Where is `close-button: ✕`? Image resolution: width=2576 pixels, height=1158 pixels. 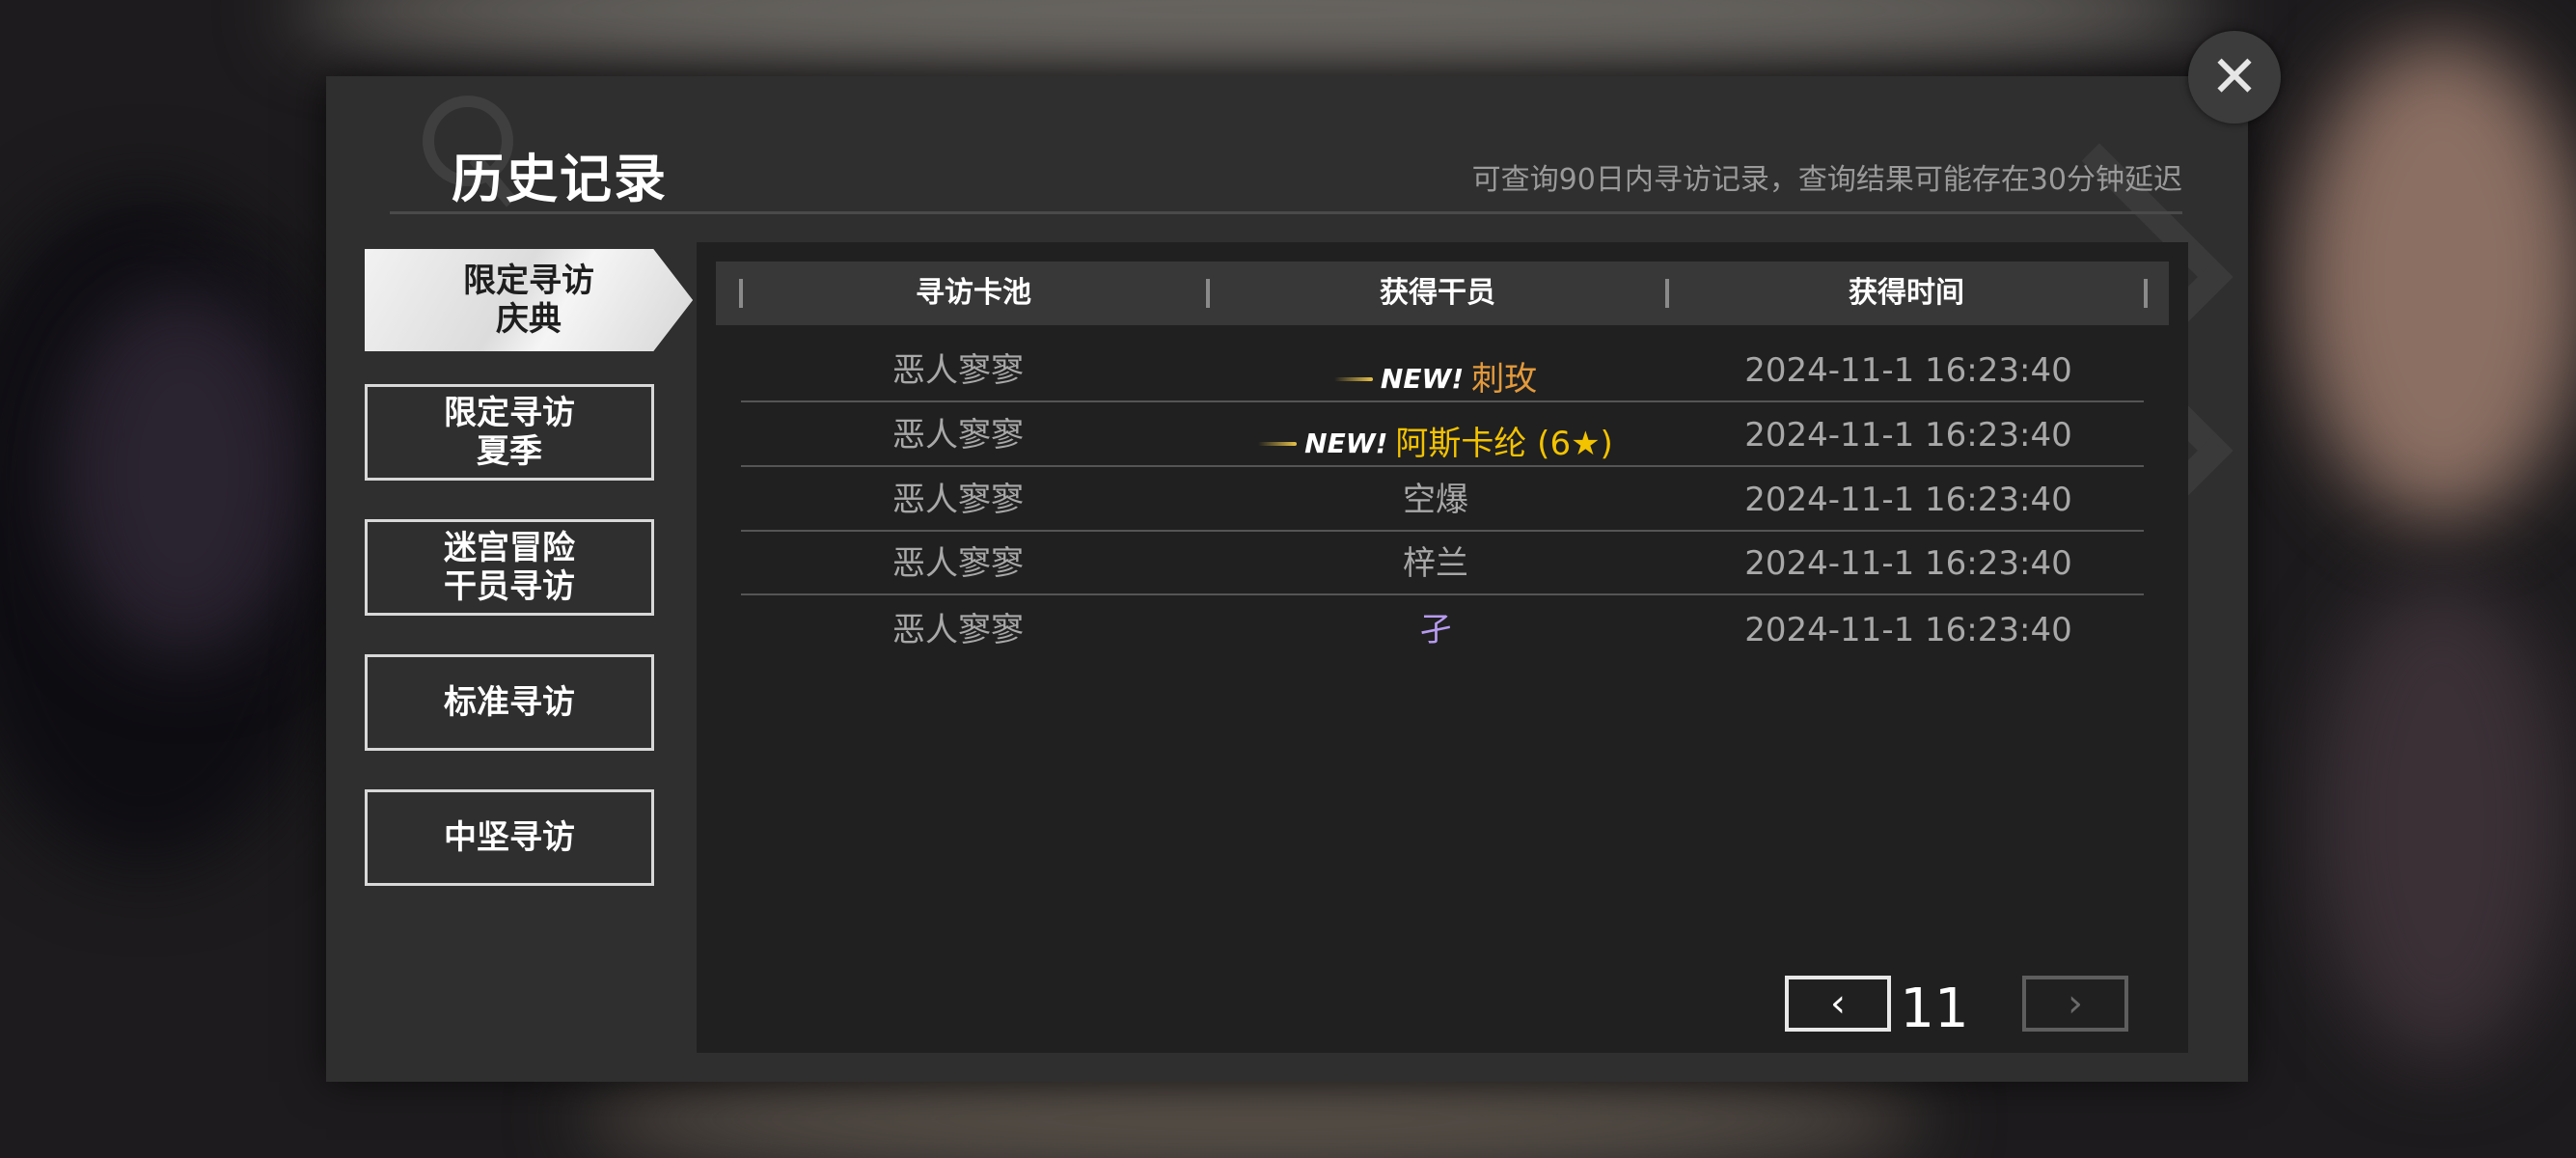
close-button: ✕ is located at coordinates (2234, 77).